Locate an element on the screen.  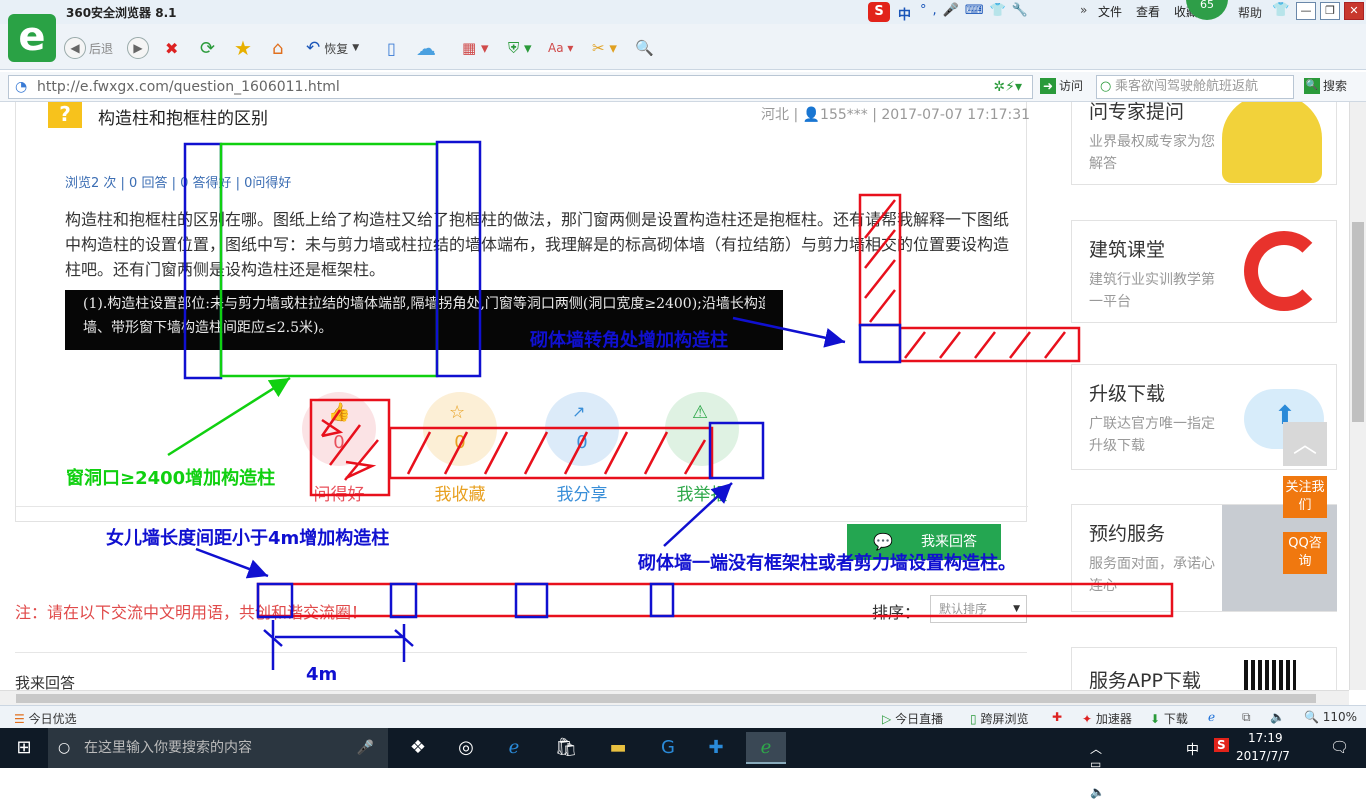
back-arrow-icon: ◀ is located at coordinates (75, 48).